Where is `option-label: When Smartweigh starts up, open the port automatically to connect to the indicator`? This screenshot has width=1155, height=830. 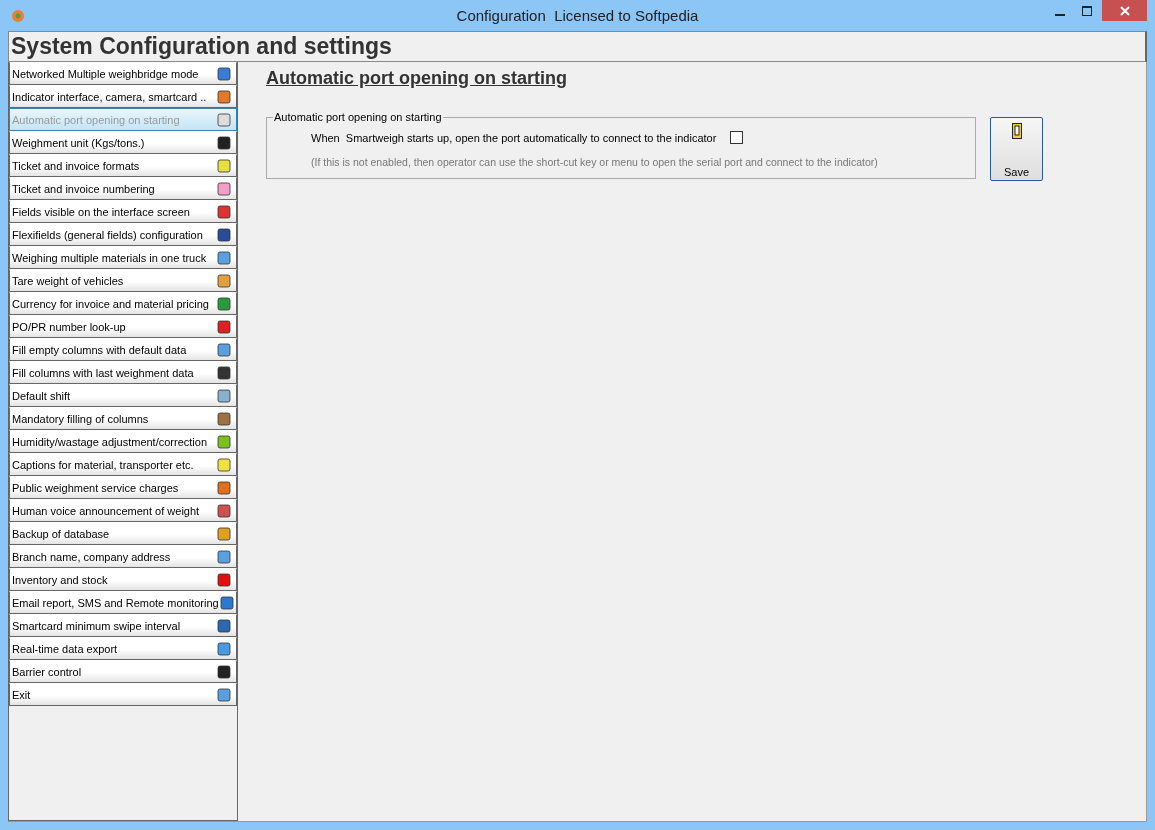
option-label: When Smartweigh starts up, open the port automatically to connect to the indicator is located at coordinates (514, 137).